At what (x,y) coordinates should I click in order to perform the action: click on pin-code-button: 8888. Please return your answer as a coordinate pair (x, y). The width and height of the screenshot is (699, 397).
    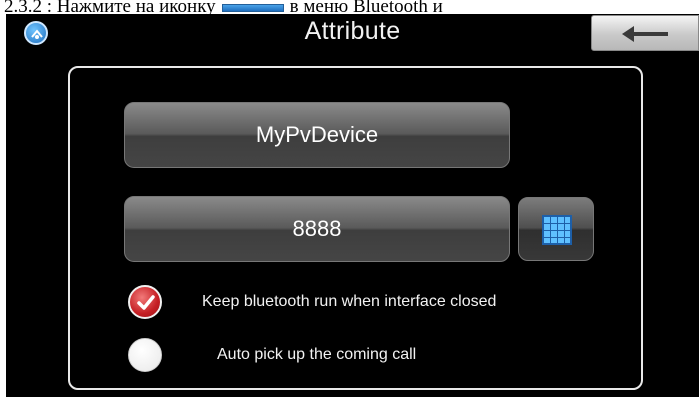
    Looking at the image, I should click on (317, 229).